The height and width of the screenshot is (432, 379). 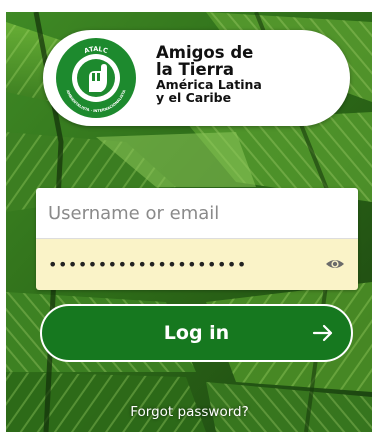 I want to click on login-button-label: Log in, so click(x=196, y=333).